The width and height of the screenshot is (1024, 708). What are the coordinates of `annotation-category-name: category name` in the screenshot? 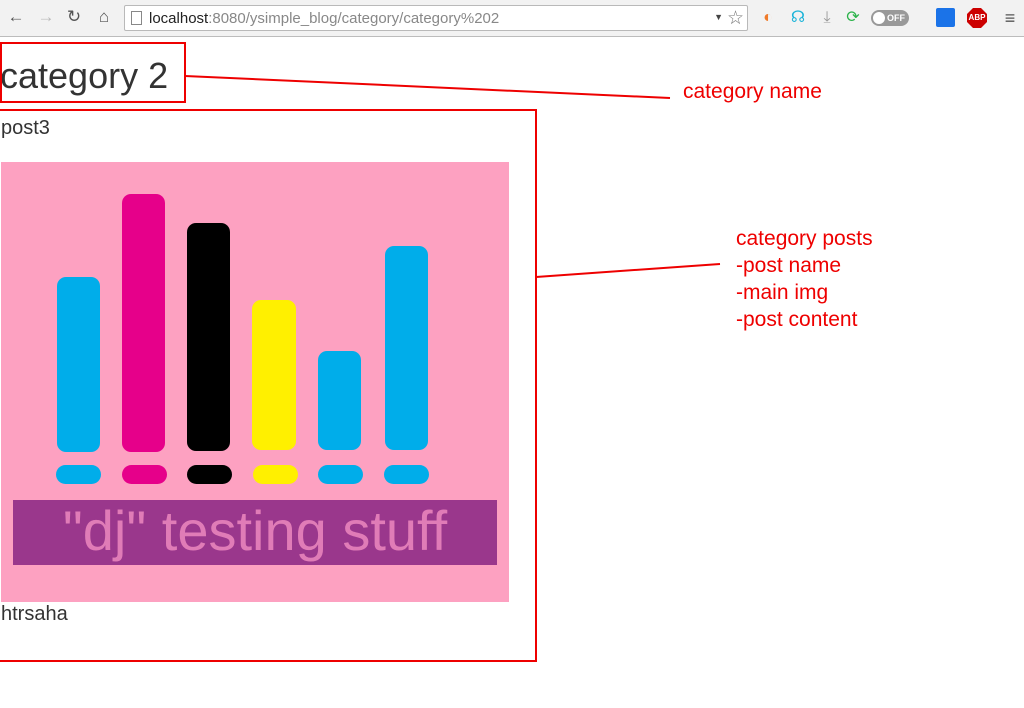 It's located at (752, 91).